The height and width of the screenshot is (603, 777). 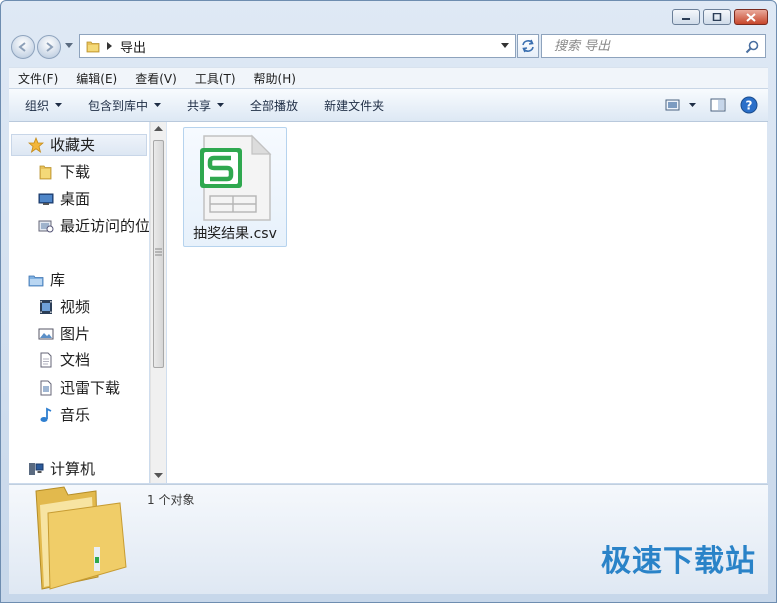 I want to click on include-label: 包含到库中, so click(x=118, y=105).